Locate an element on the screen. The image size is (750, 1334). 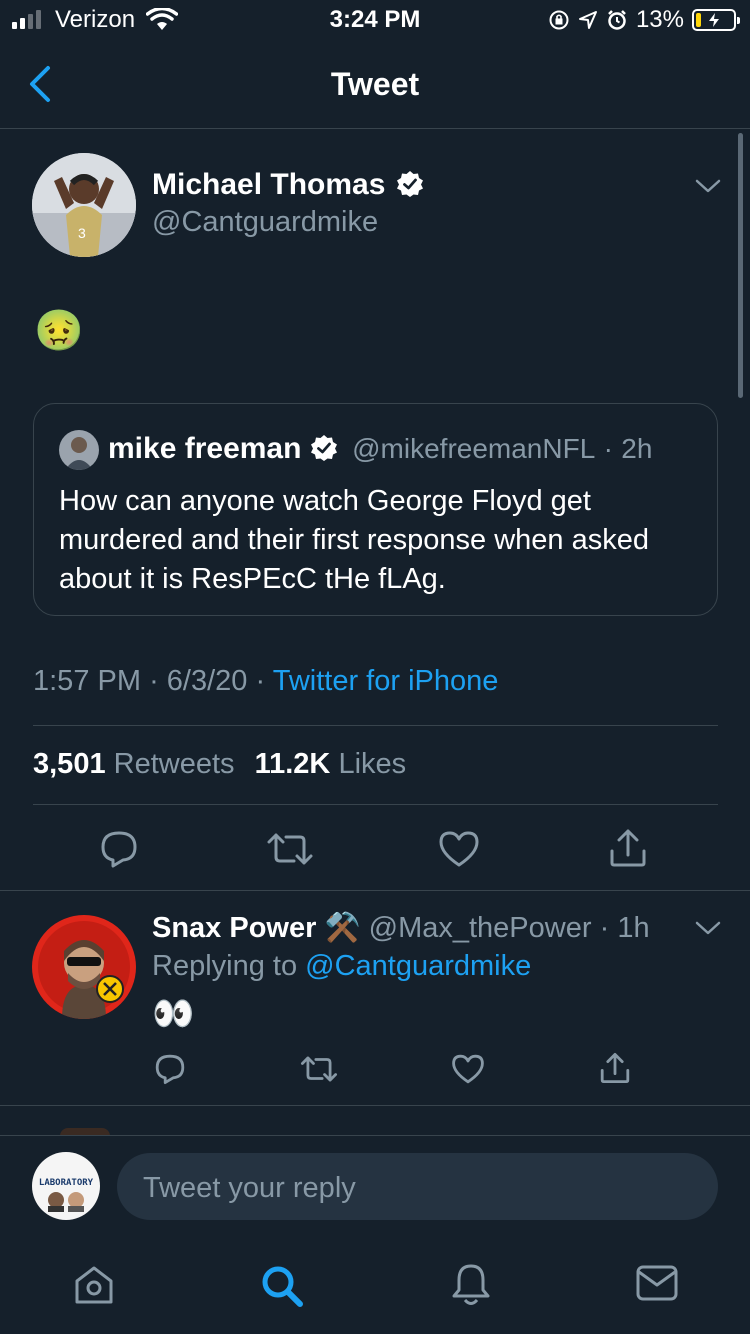
like-button is located at coordinates (459, 849).